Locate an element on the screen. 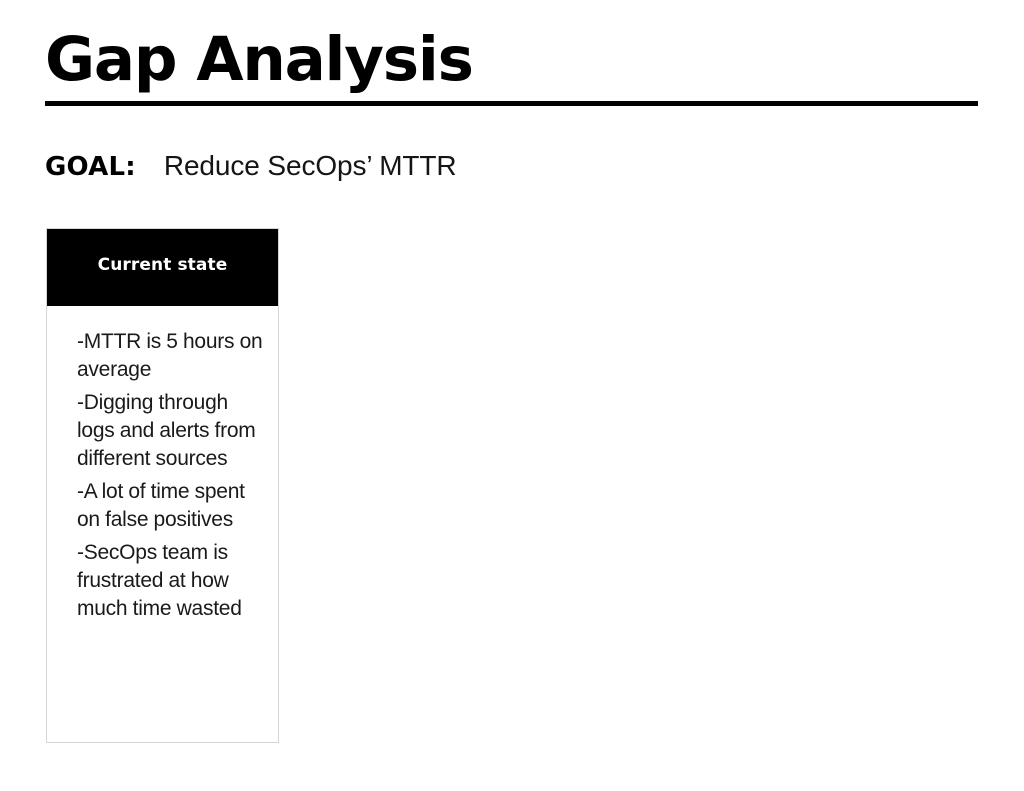 The height and width of the screenshot is (791, 1024). title-divider is located at coordinates (511, 103).